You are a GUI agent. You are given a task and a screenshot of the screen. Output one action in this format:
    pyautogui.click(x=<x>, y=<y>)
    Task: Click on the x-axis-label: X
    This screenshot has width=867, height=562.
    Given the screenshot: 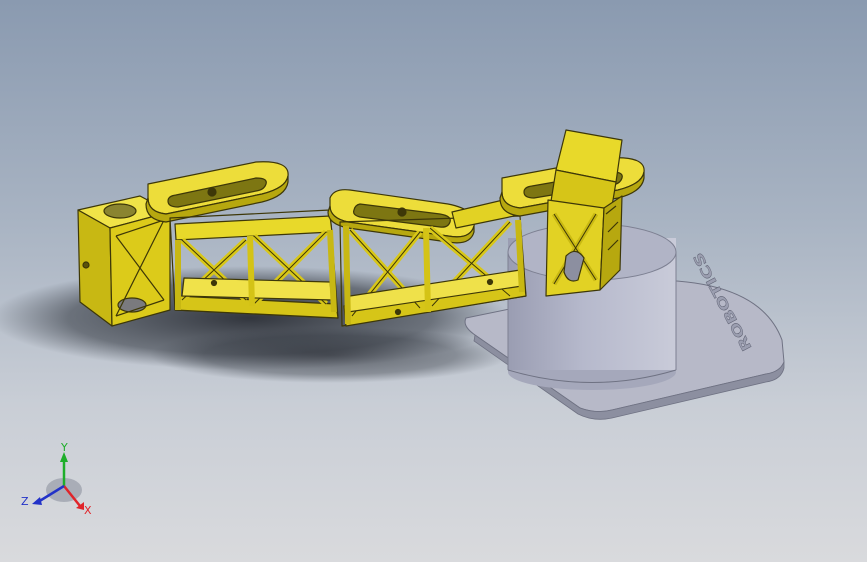 What is the action you would take?
    pyautogui.click(x=88, y=510)
    